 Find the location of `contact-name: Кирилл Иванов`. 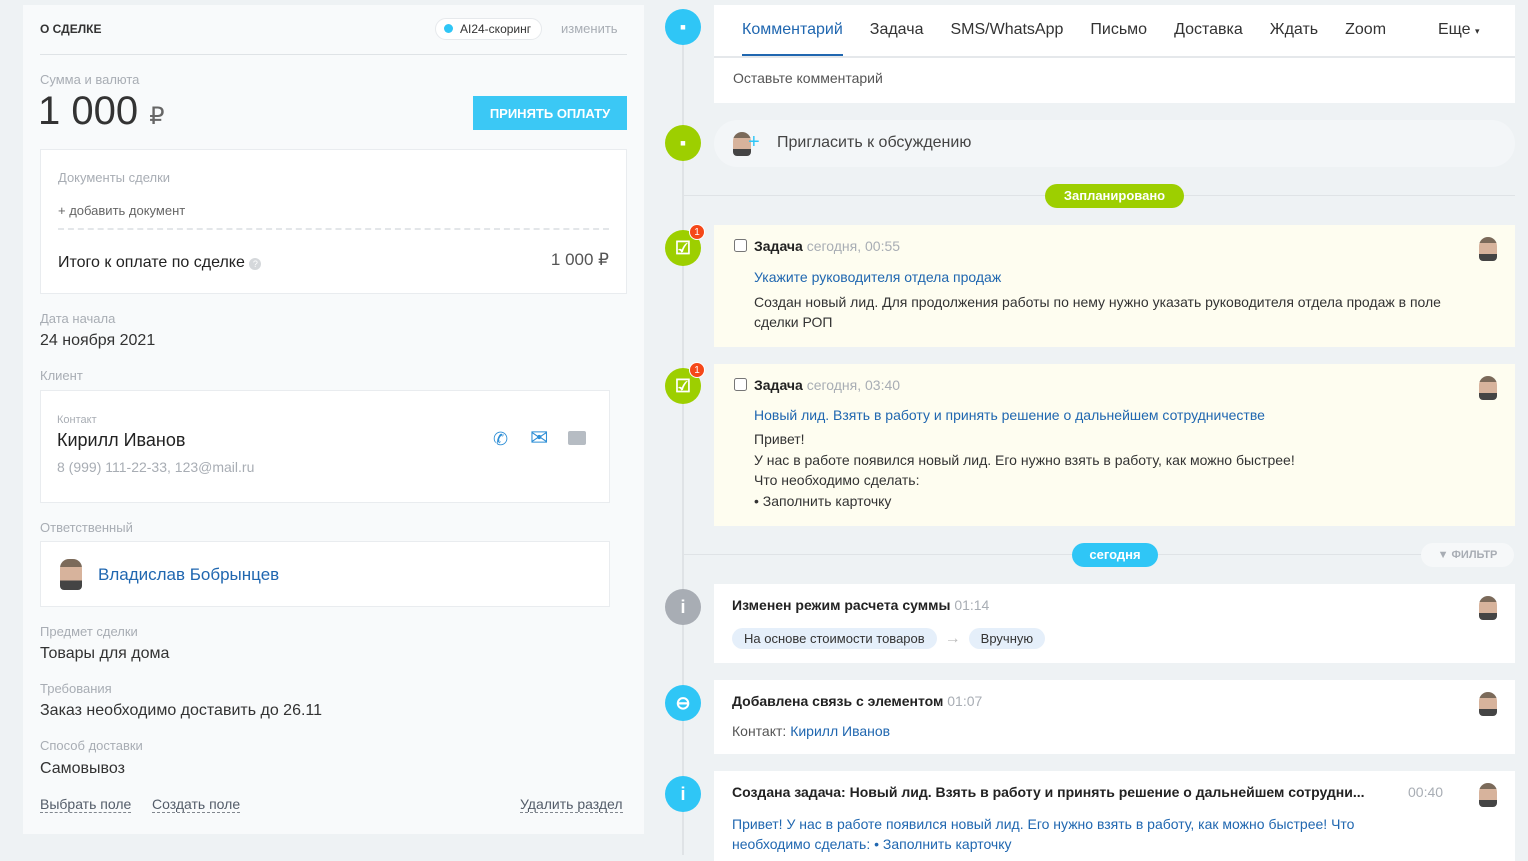

contact-name: Кирилл Иванов is located at coordinates (121, 440).